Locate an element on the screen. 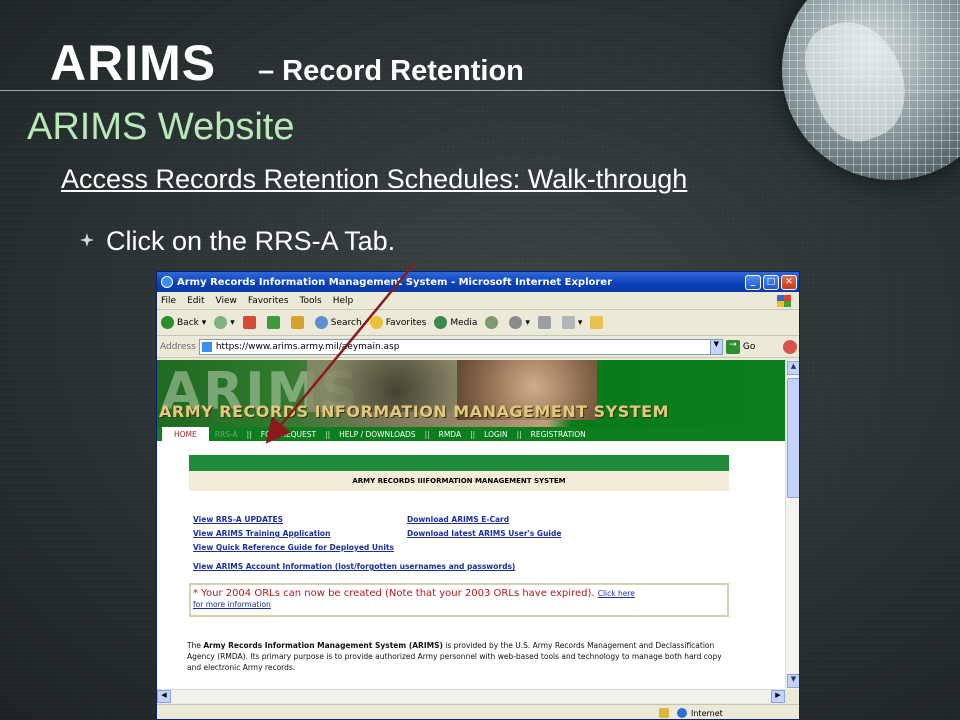 The height and width of the screenshot is (720, 960). tab-help: HELP / DOWNLOADS is located at coordinates (377, 434).